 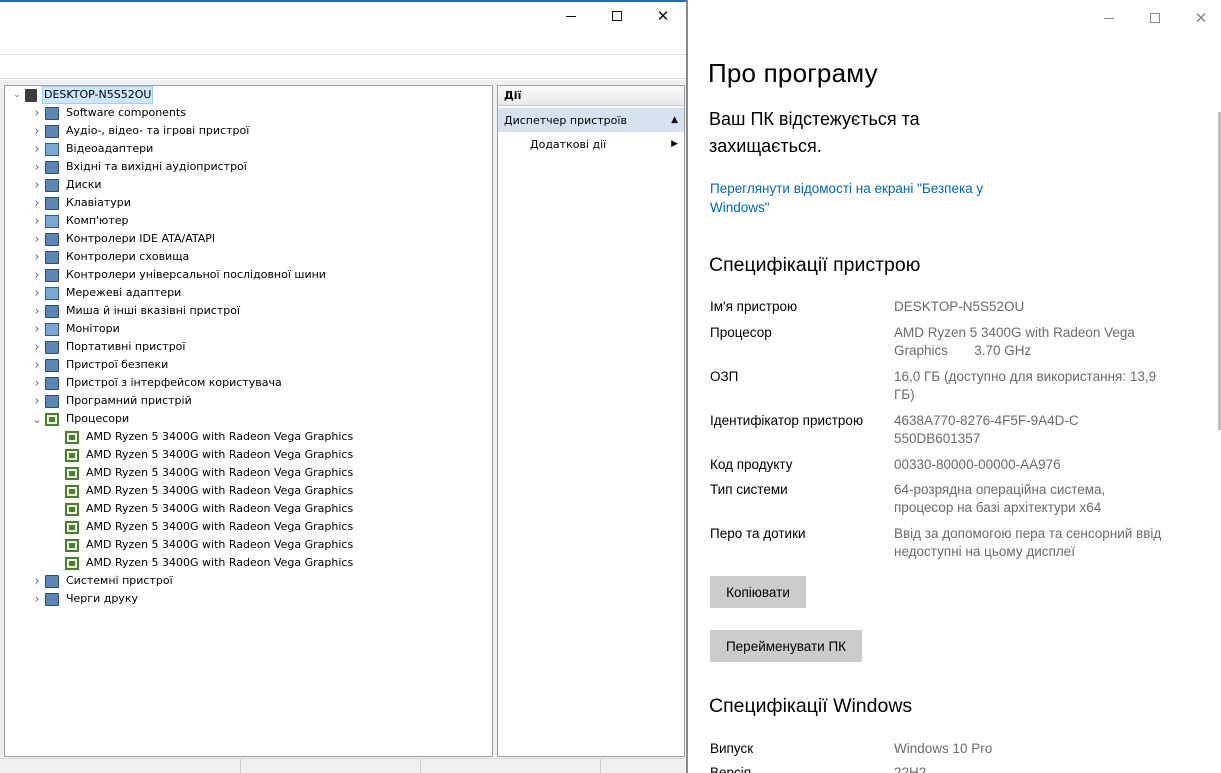 I want to click on disk-drive-icon, so click(x=52, y=185).